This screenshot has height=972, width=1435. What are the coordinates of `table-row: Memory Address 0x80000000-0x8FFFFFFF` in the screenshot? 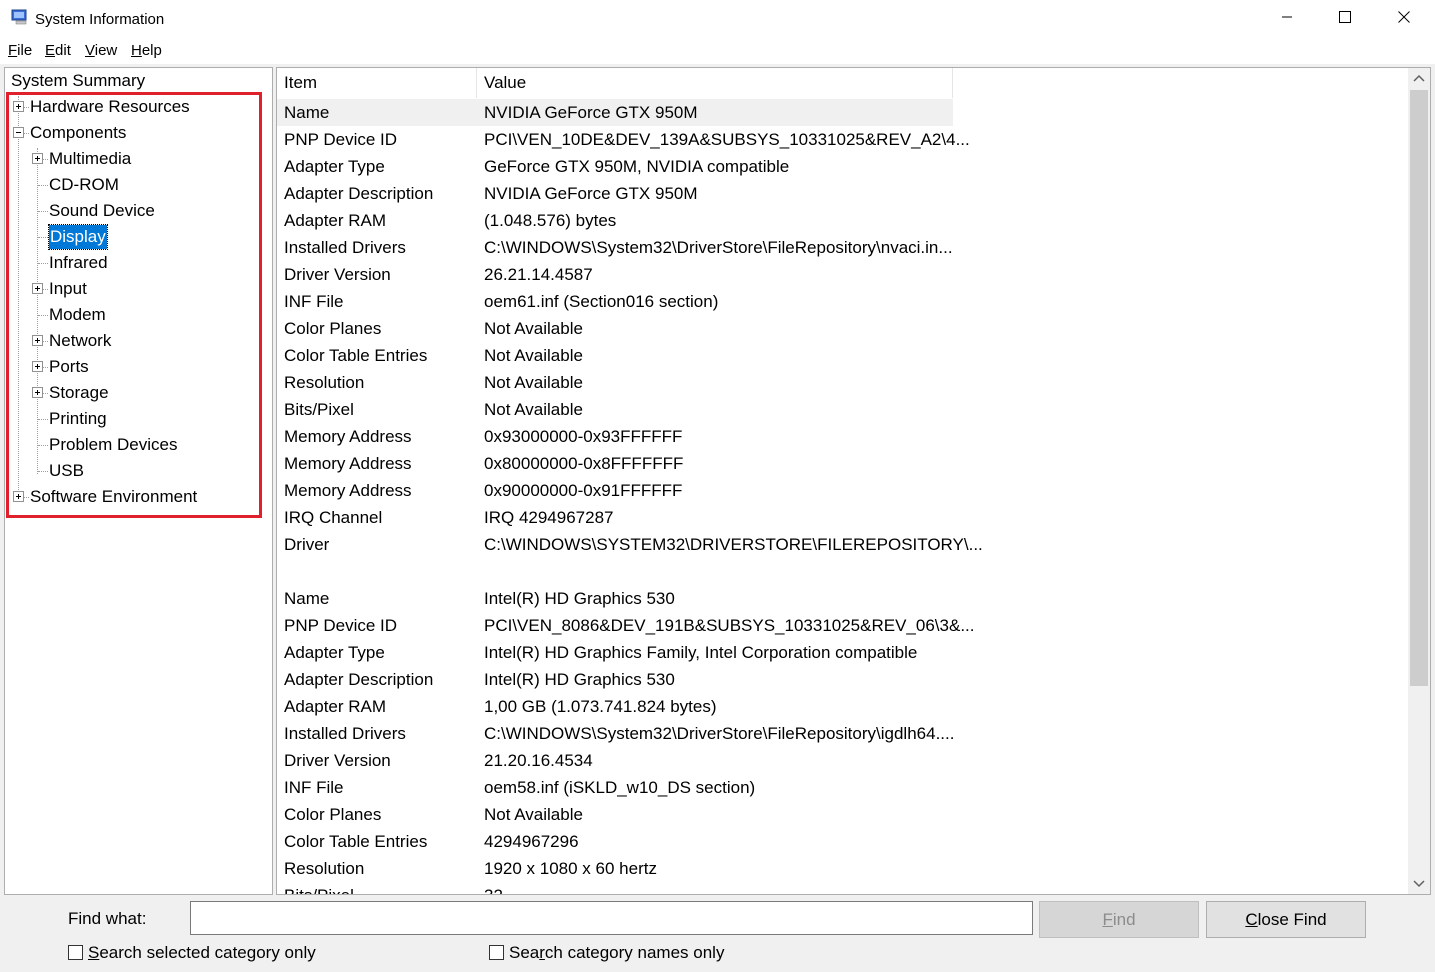 It's located at (615, 463).